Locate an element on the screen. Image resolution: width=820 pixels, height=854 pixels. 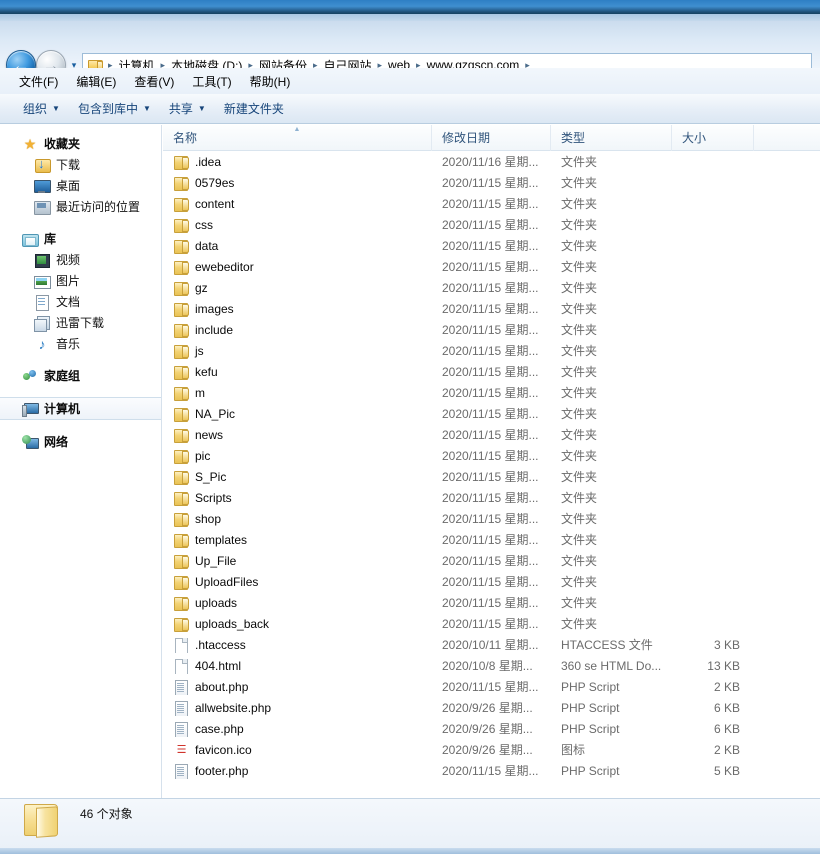
table-row: data 2020/11/15 星期... 文件夹 is located at coordinates (491, 245).